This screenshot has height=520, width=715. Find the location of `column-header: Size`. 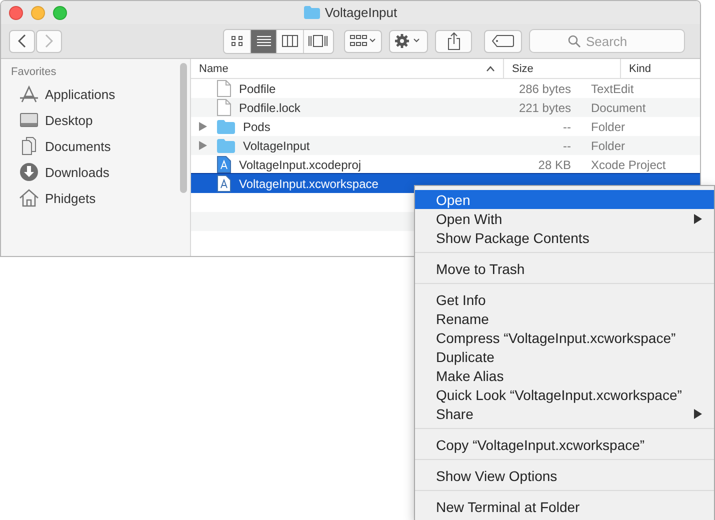

column-header: Size is located at coordinates (562, 68).